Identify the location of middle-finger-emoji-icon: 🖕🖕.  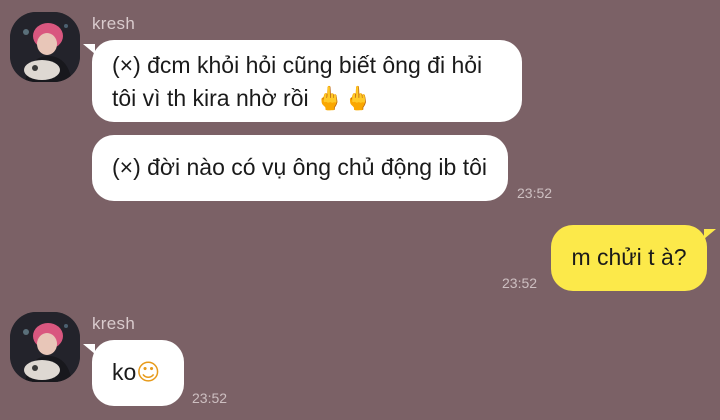
(344, 99).